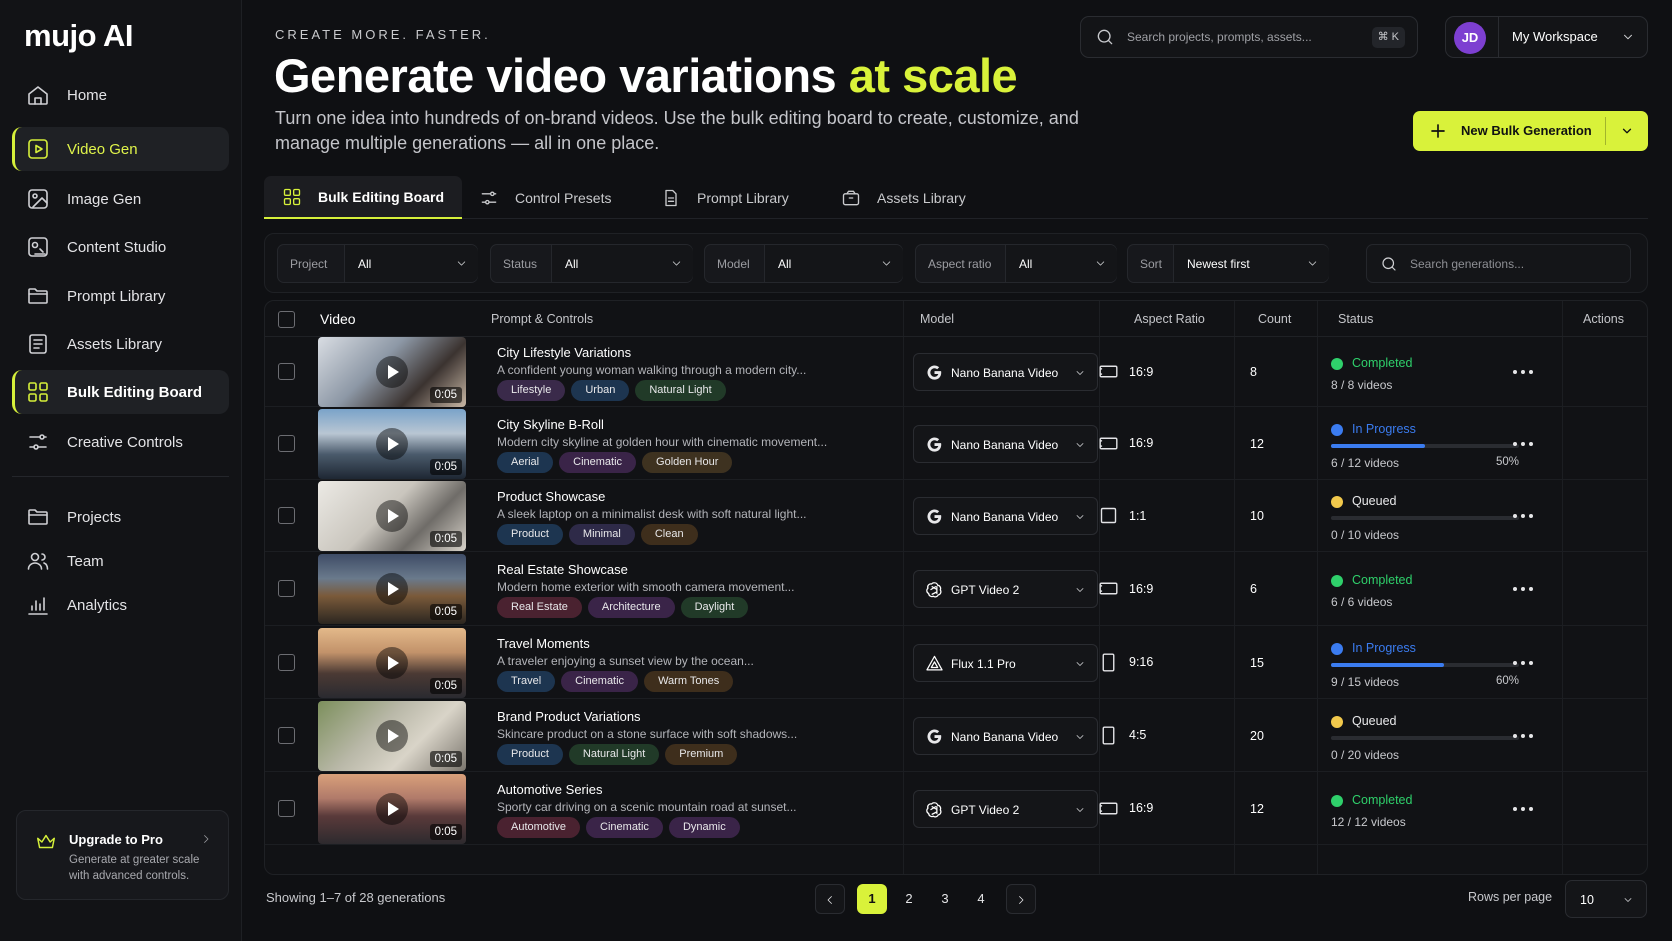  I want to click on sidebar-item-content-studio: Content Studio, so click(120, 247).